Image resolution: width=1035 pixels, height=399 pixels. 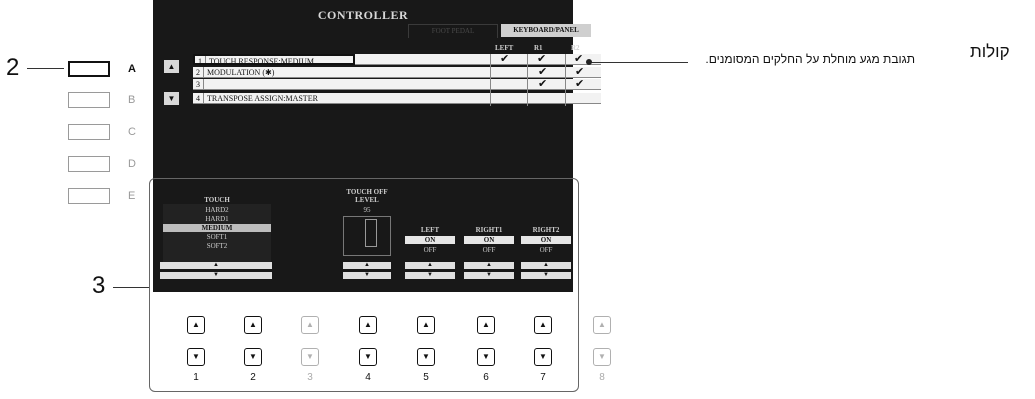 What do you see at coordinates (575, 48) in the screenshot?
I see `column-header-r2: R2` at bounding box center [575, 48].